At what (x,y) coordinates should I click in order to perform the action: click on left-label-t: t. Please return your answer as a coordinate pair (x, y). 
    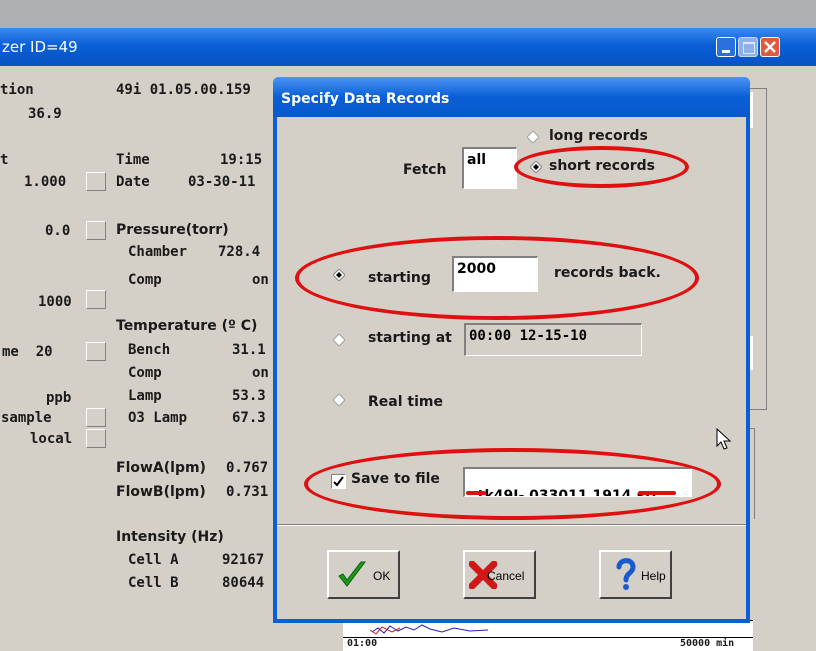
    Looking at the image, I should click on (4, 160).